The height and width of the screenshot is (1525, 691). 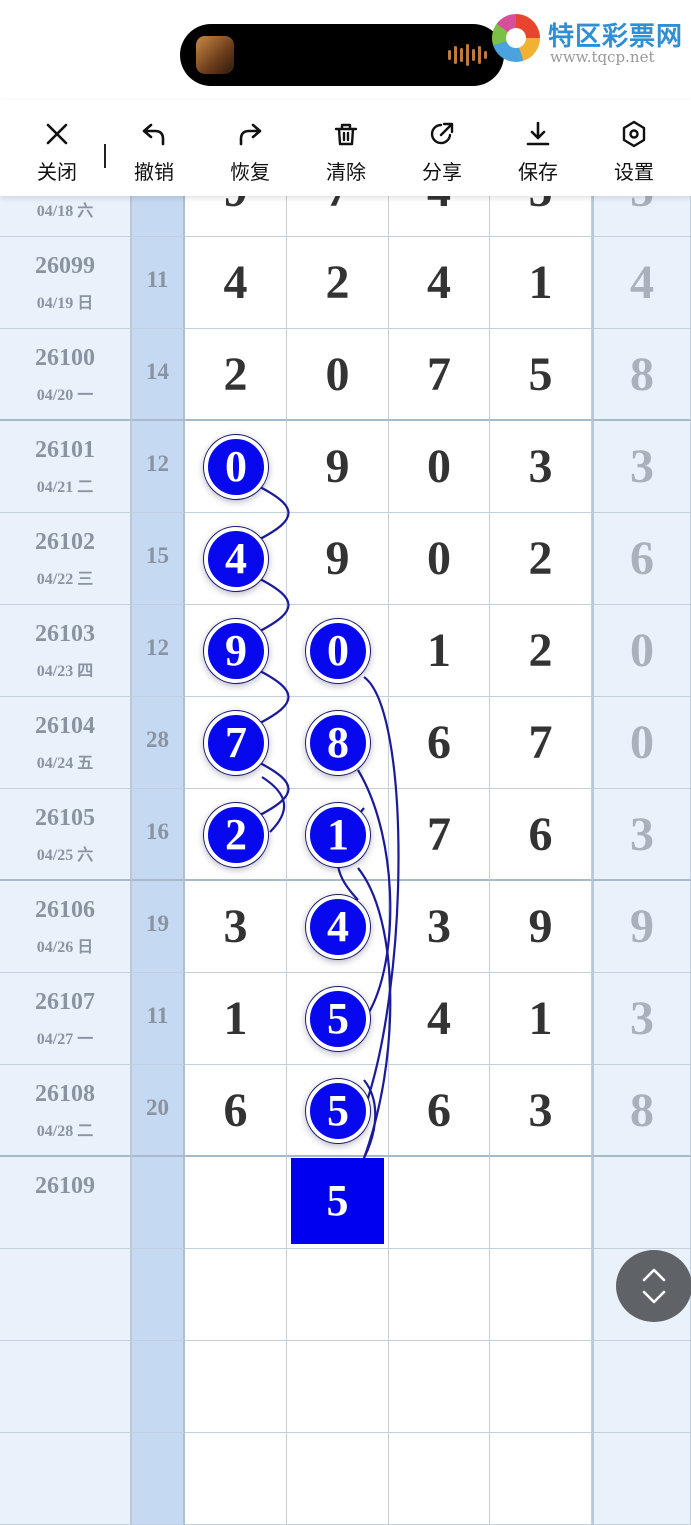 I want to click on redo-label: 恢复, so click(x=250, y=172).